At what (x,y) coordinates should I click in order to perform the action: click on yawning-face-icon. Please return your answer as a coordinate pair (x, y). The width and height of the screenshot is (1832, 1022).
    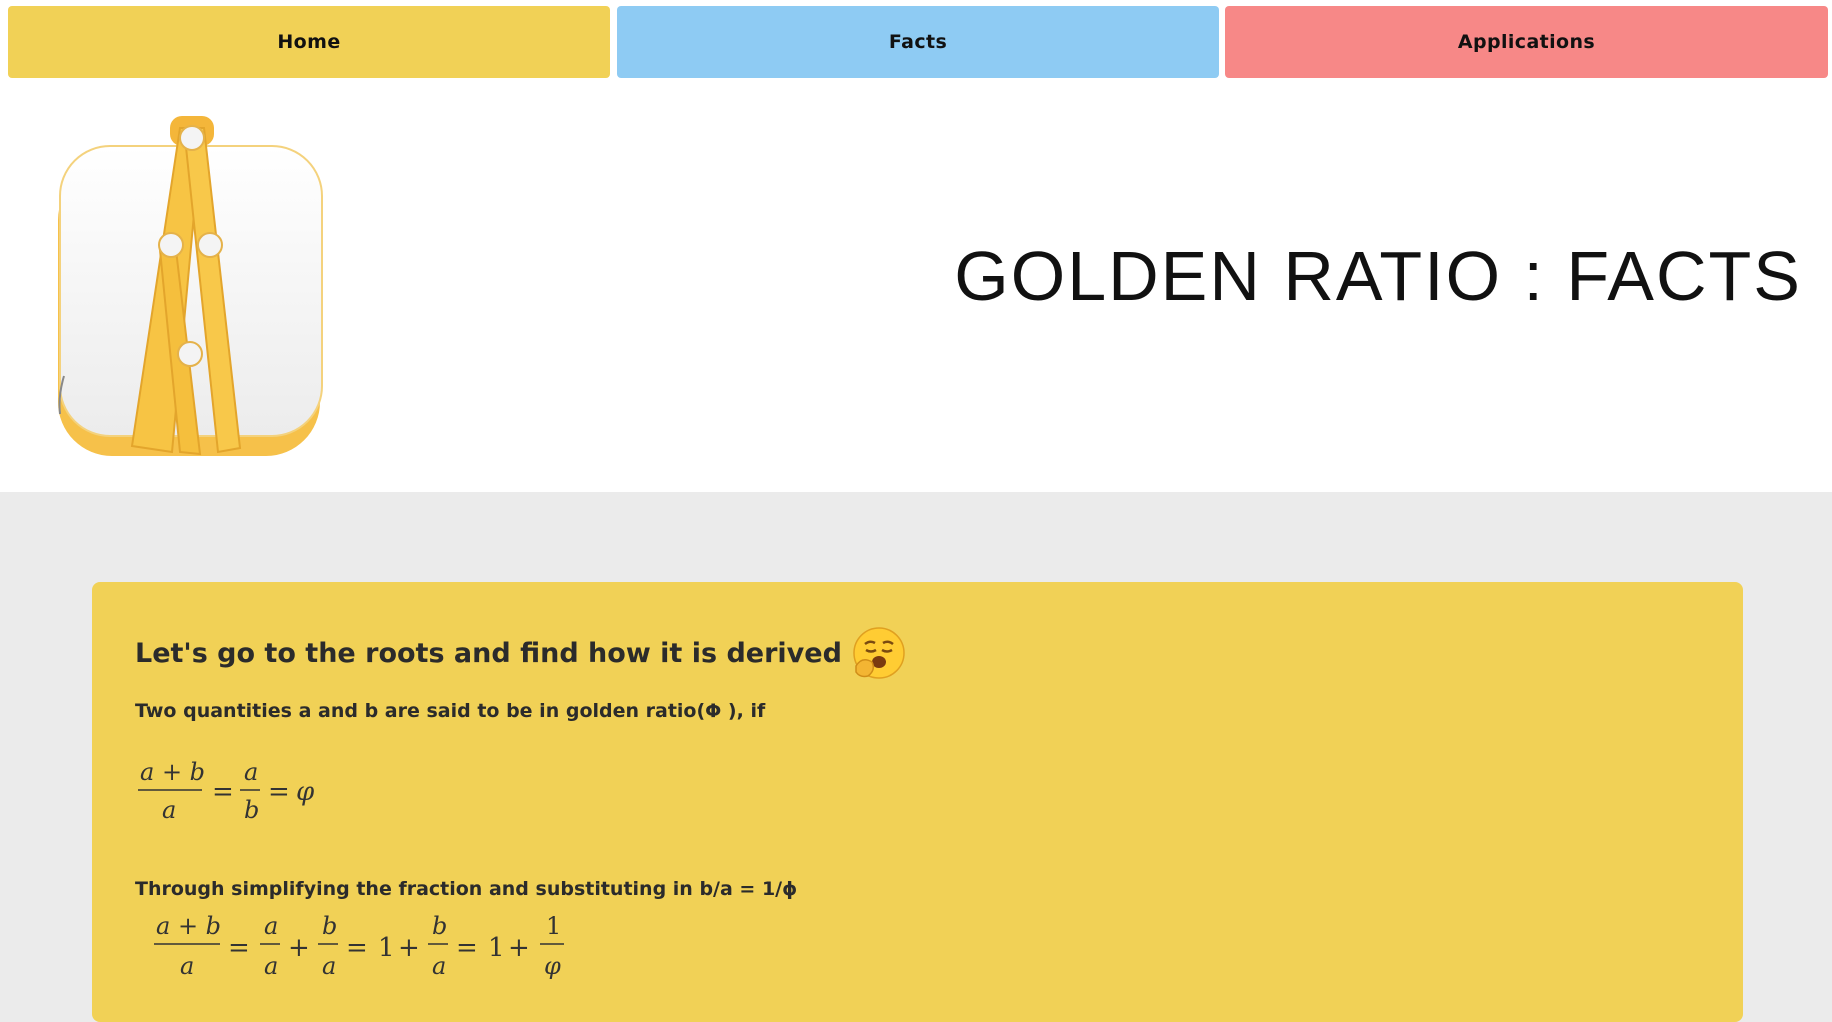
    Looking at the image, I should click on (879, 653).